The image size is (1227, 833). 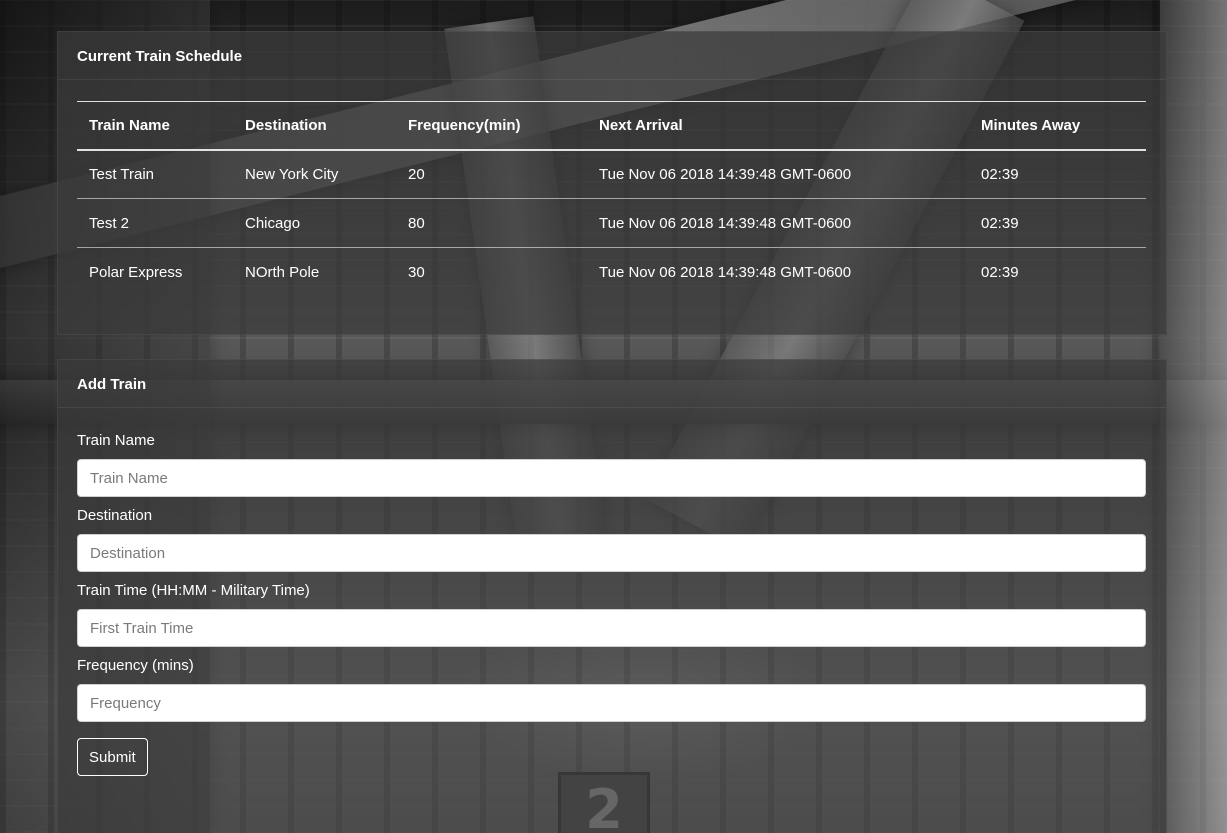 What do you see at coordinates (155, 174) in the screenshot?
I see `cell-train-name: Test Train` at bounding box center [155, 174].